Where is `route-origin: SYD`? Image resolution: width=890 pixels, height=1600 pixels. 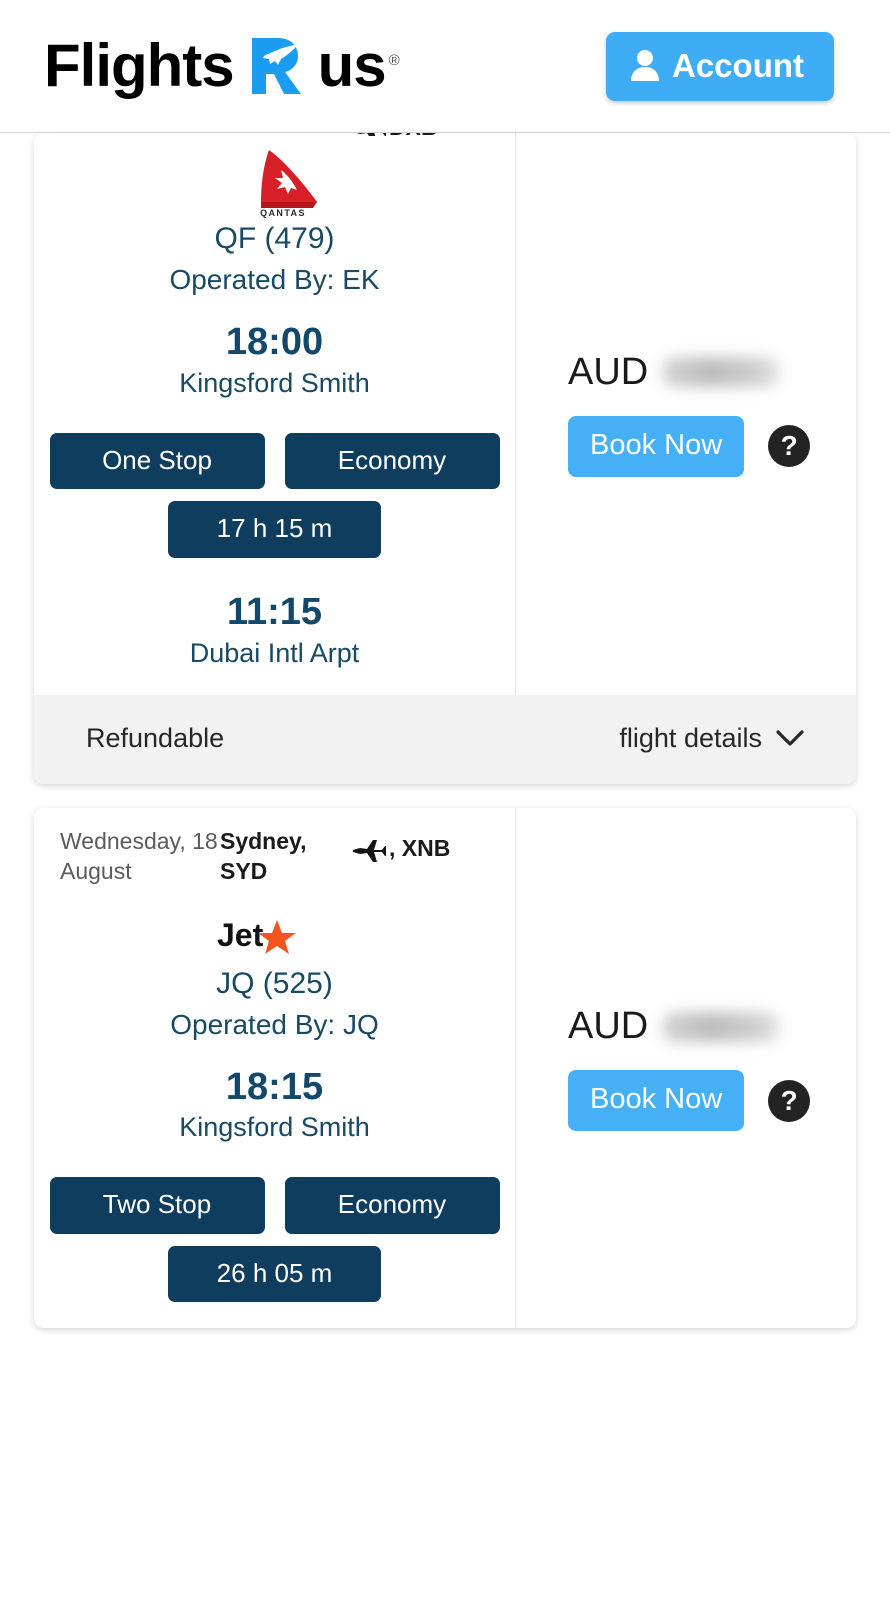
route-origin: SYD is located at coordinates (286, 134).